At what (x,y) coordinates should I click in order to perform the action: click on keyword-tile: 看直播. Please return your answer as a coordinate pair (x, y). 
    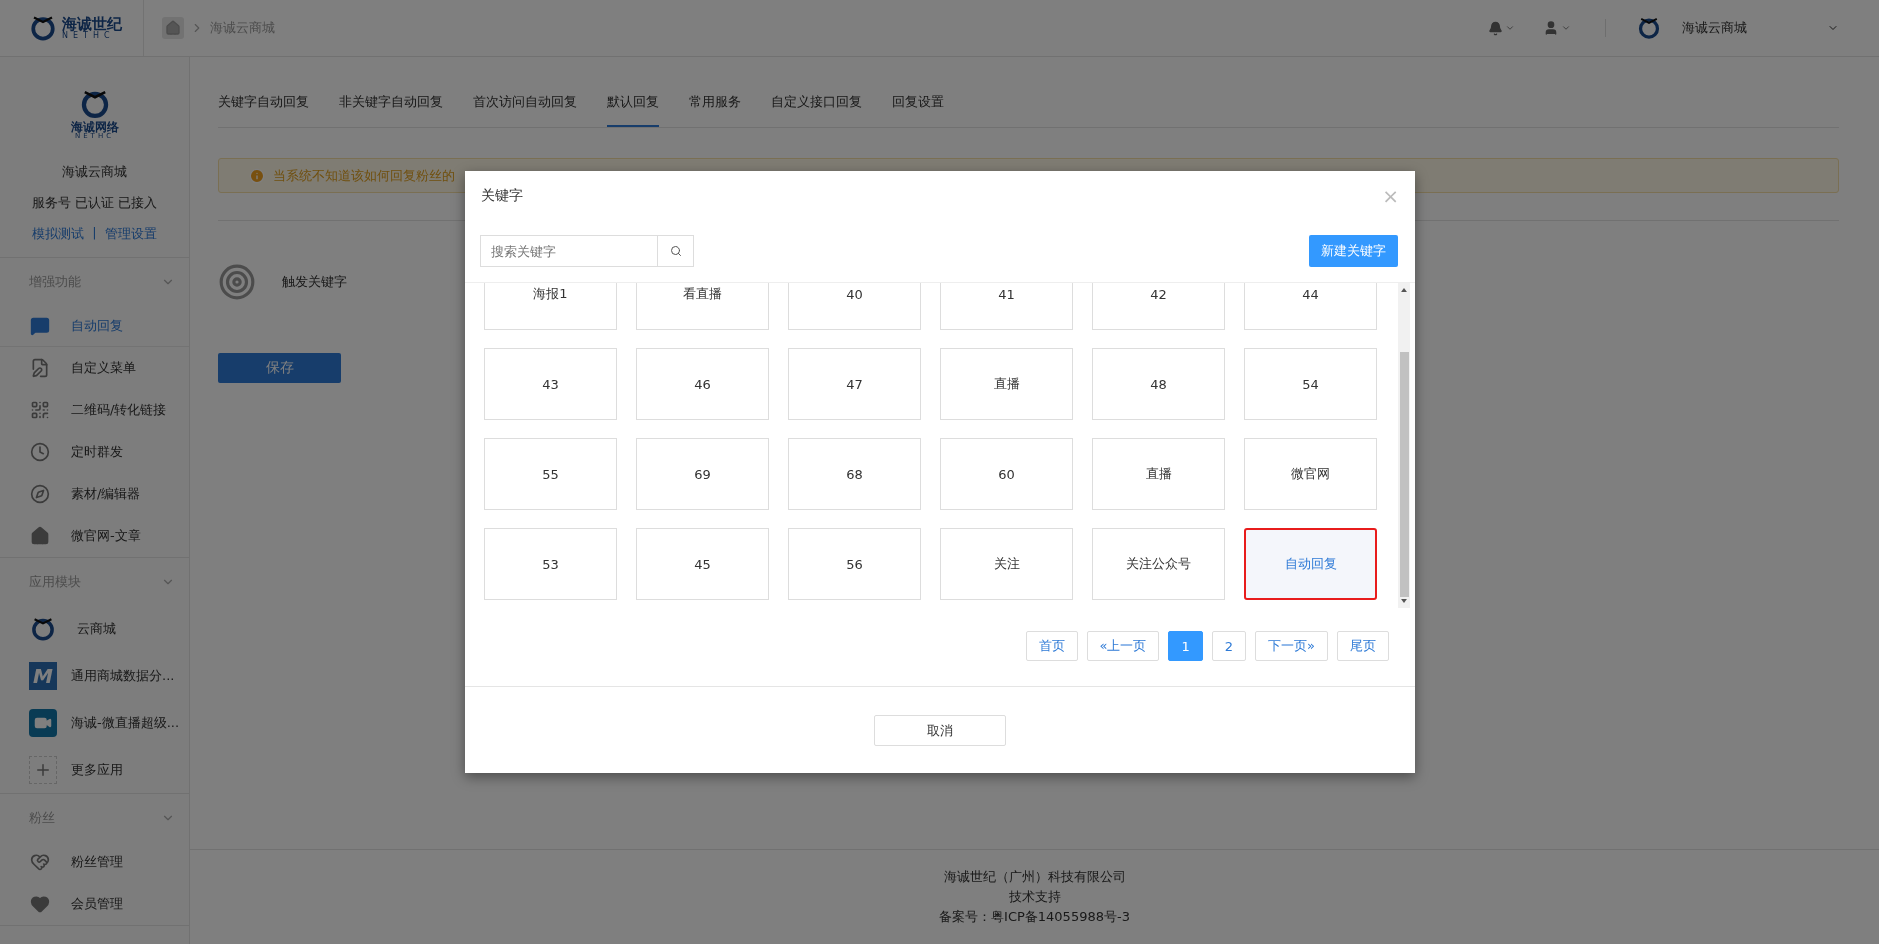
    Looking at the image, I should click on (702, 306).